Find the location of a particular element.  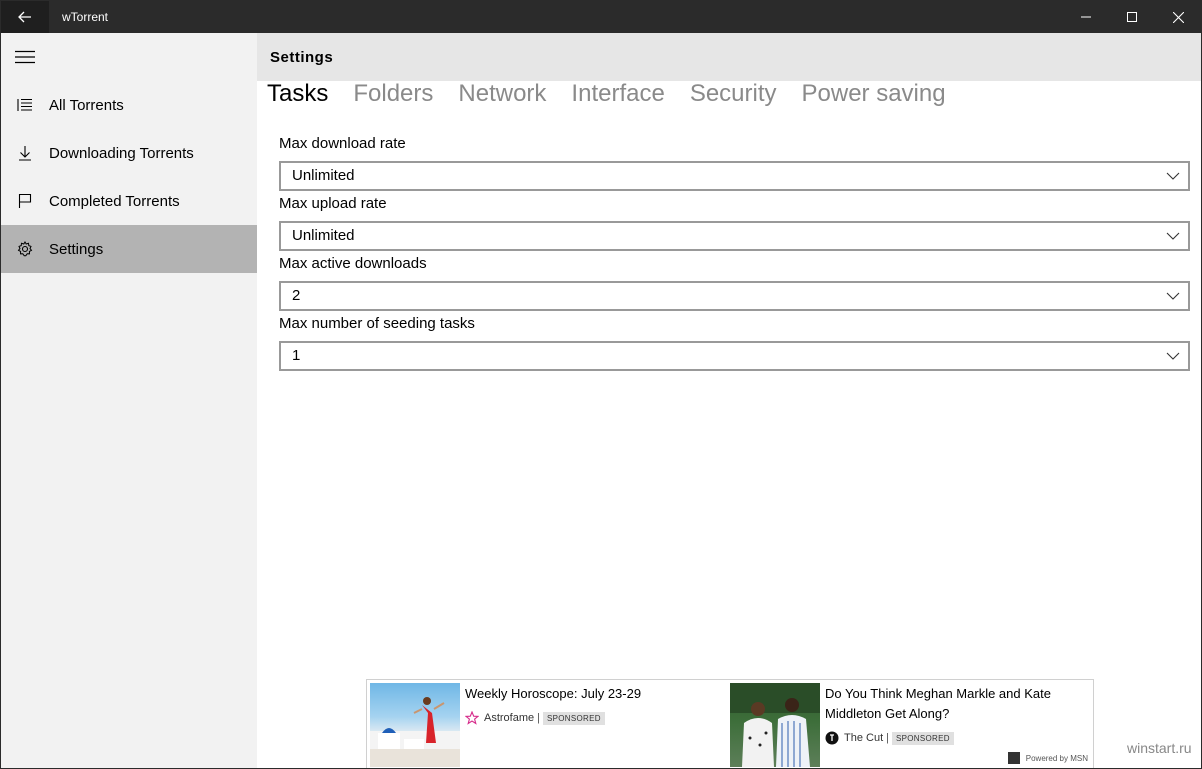

max-active-downloads-label: Max active downloads is located at coordinates (353, 263).